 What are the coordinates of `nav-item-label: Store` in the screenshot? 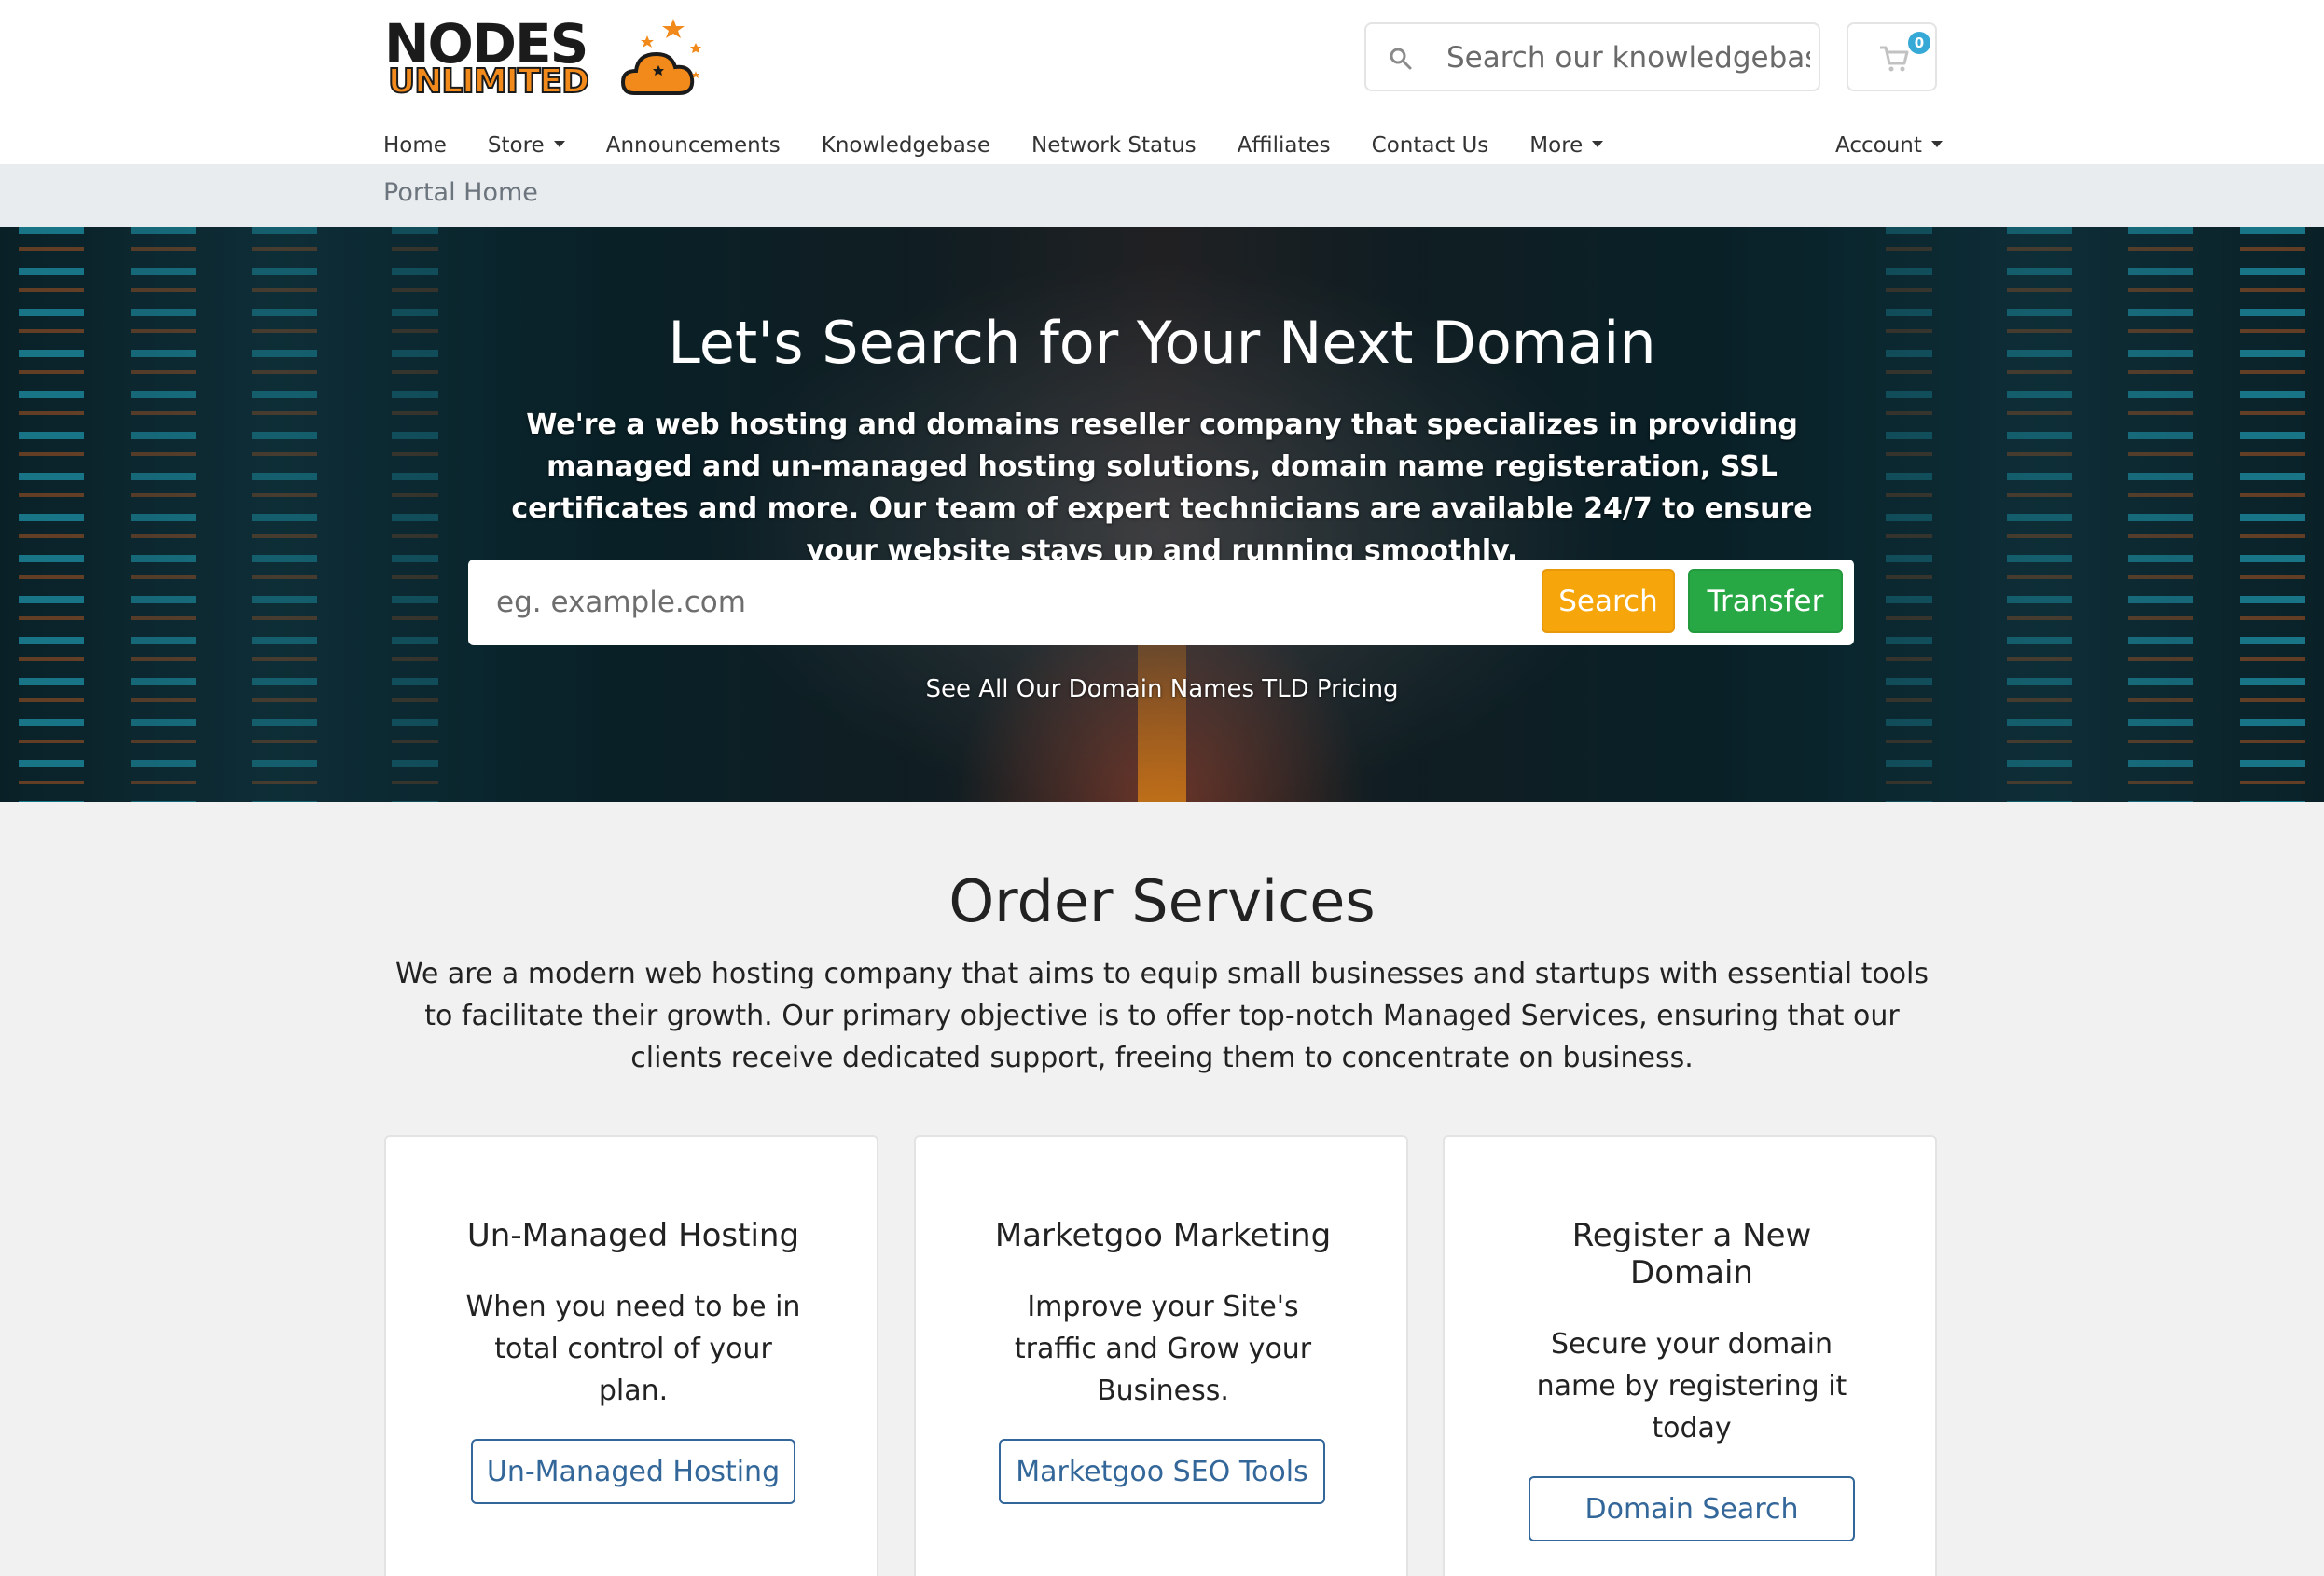 It's located at (516, 145).